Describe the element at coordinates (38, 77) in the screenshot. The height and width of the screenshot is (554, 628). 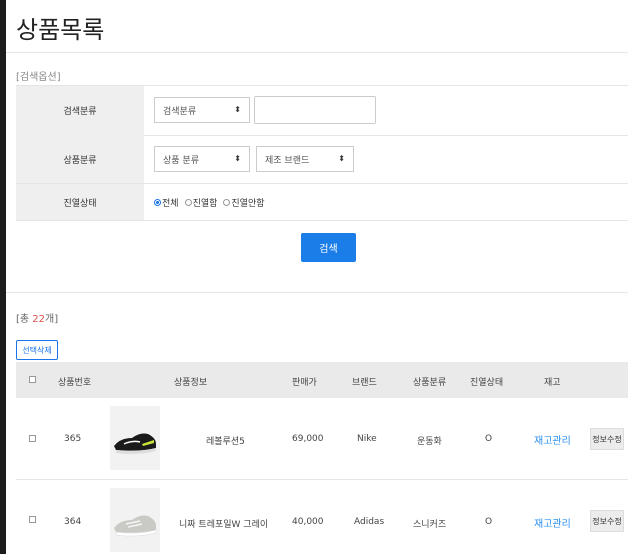
I see `search-options-label: [검색옵션]` at that location.